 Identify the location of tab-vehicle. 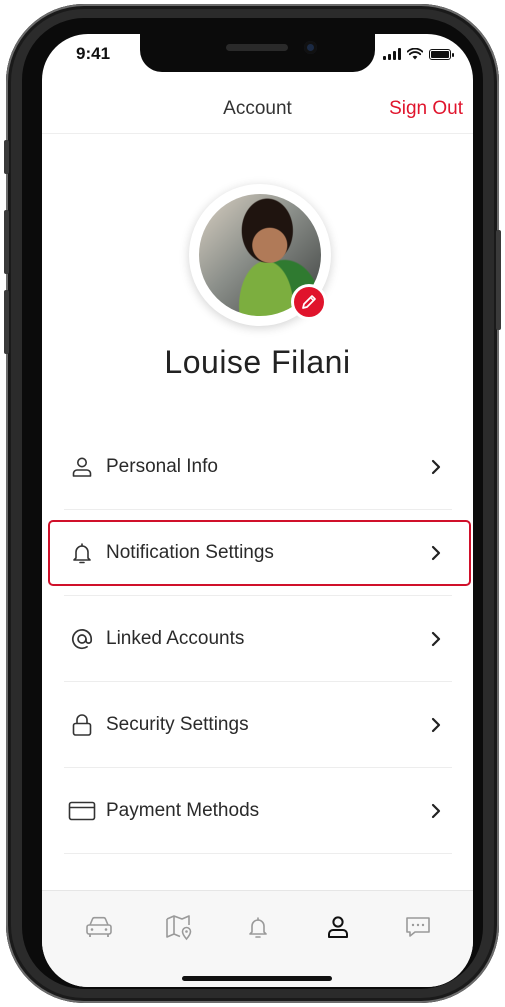
(99, 927).